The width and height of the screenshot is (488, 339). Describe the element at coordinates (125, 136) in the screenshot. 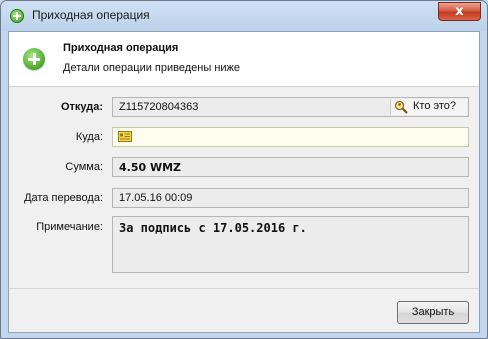

I see `wallet-card-icon` at that location.